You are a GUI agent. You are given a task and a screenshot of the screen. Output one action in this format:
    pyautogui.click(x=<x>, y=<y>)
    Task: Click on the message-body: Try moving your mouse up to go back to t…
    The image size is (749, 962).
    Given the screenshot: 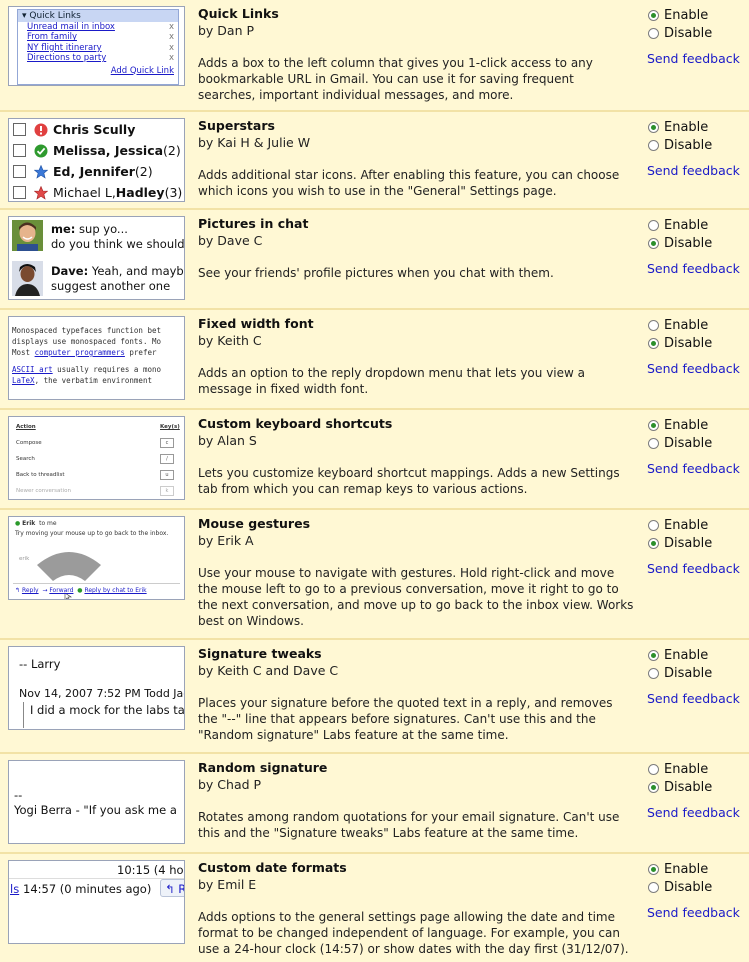 What is the action you would take?
    pyautogui.click(x=92, y=533)
    